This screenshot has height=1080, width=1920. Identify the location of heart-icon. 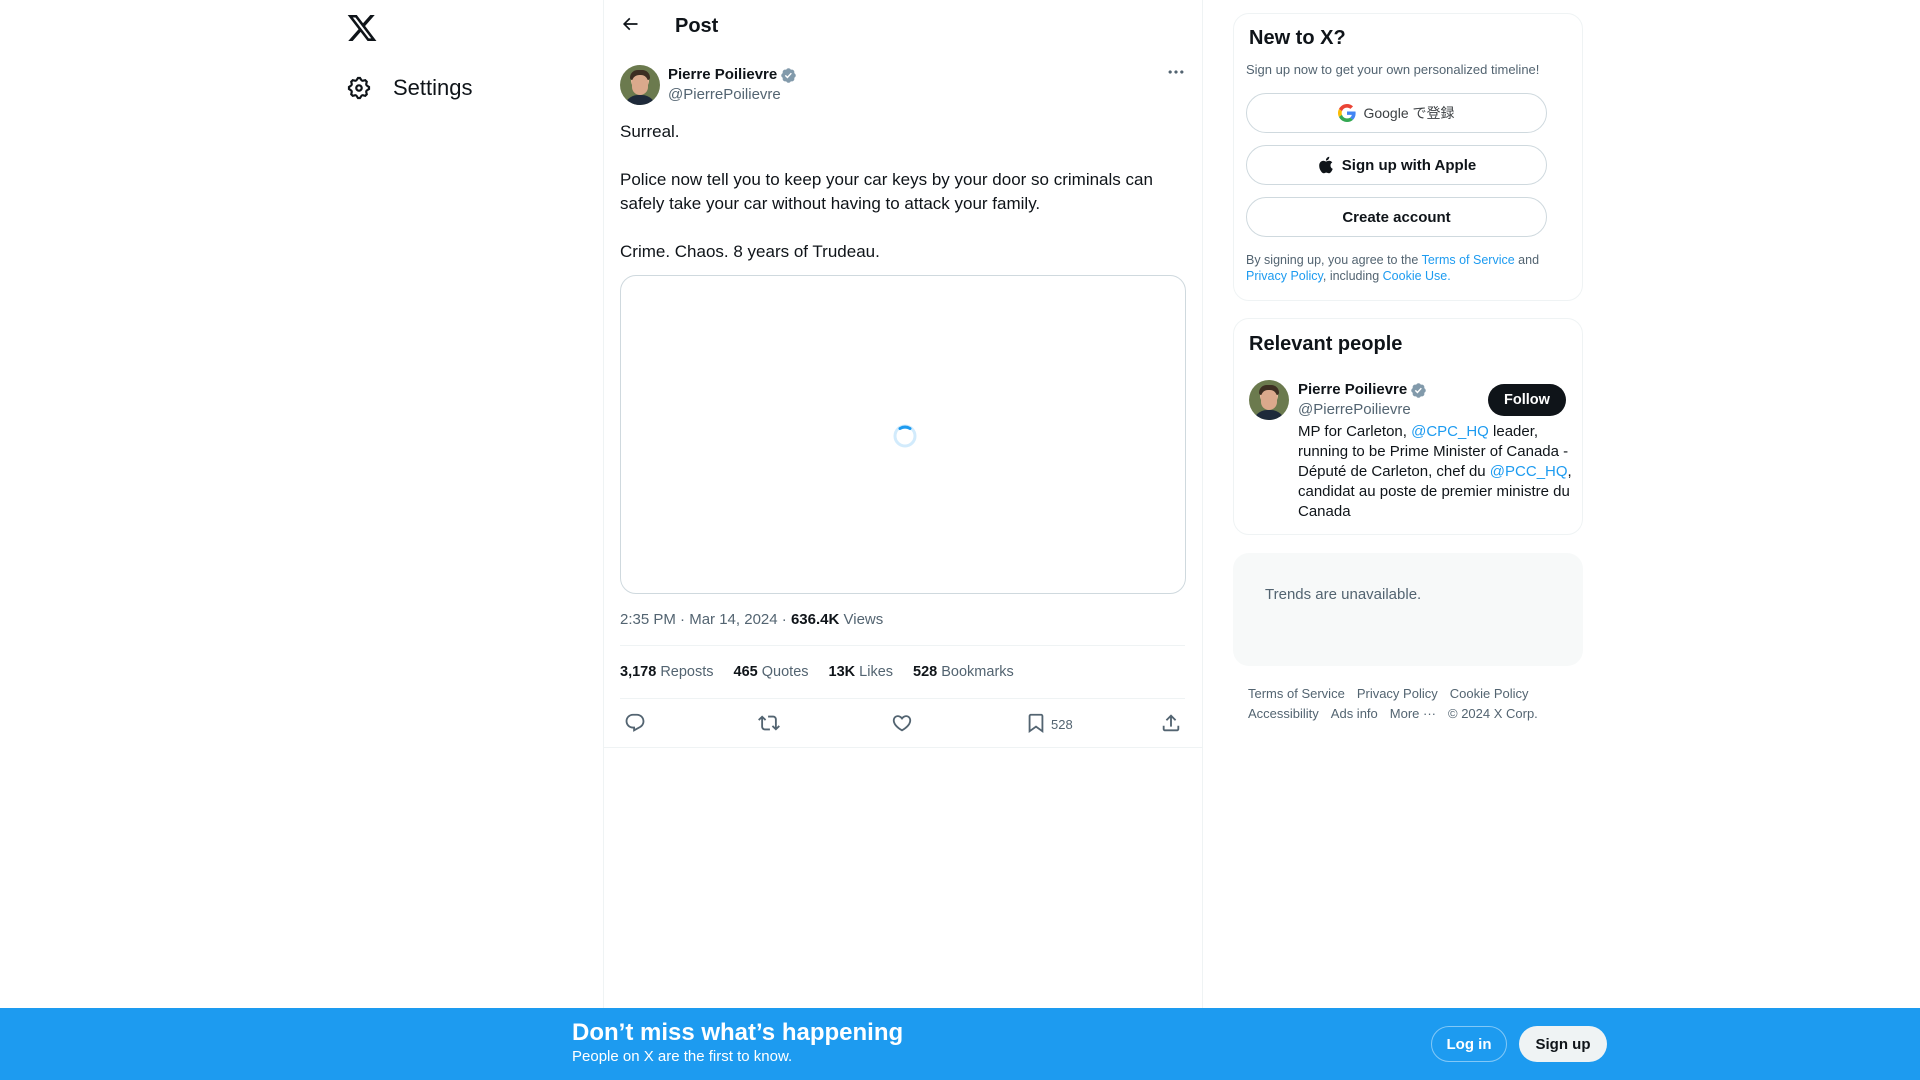
(902, 724).